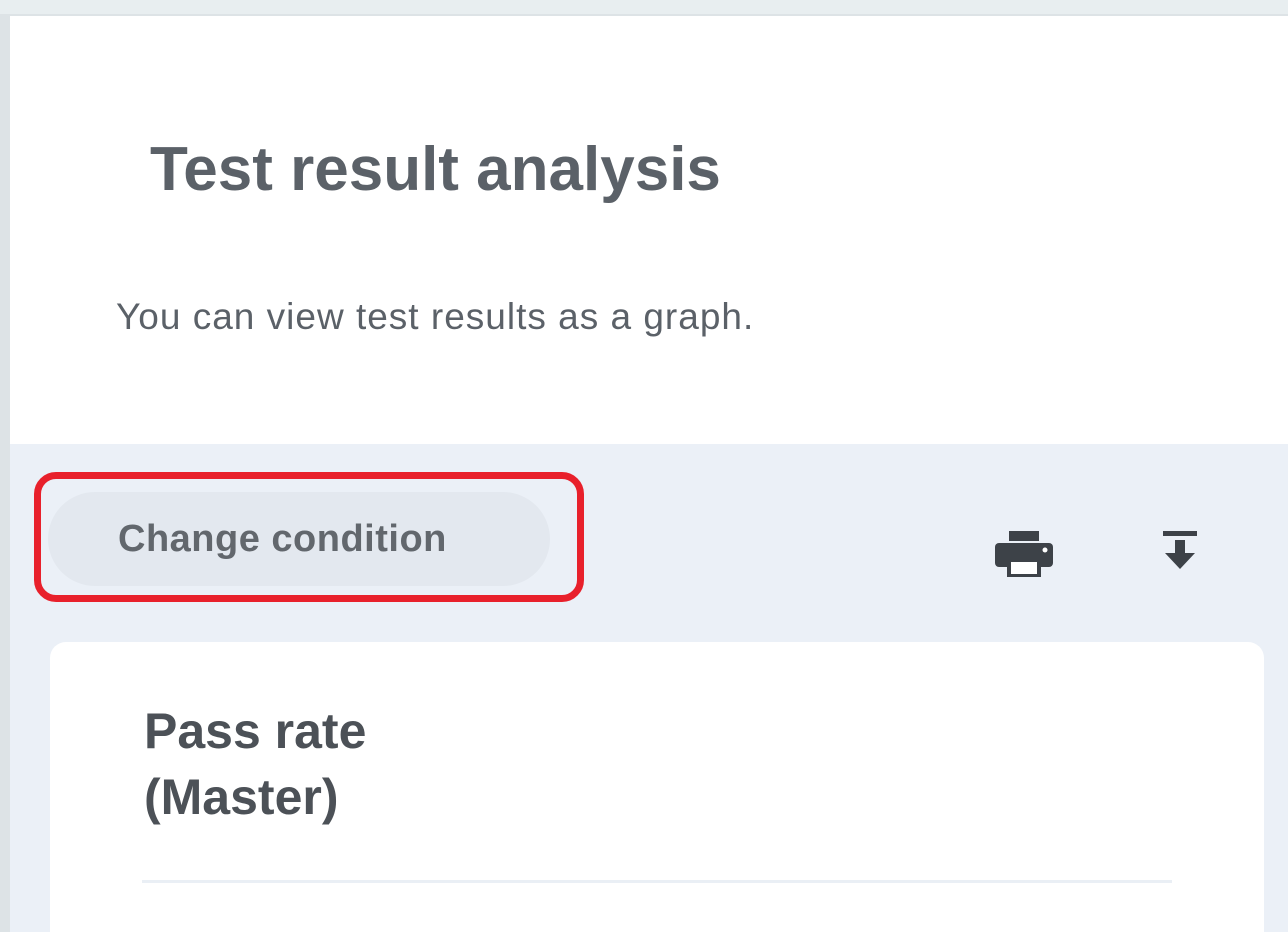  I want to click on download-button, so click(1180, 551).